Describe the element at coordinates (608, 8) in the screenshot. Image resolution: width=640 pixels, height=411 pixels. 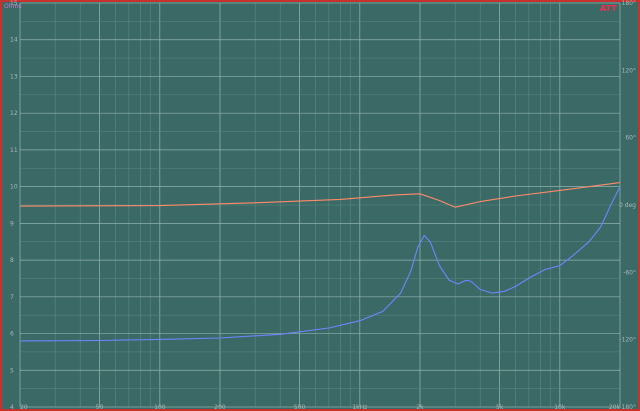
I see `brand-logo: ATT` at that location.